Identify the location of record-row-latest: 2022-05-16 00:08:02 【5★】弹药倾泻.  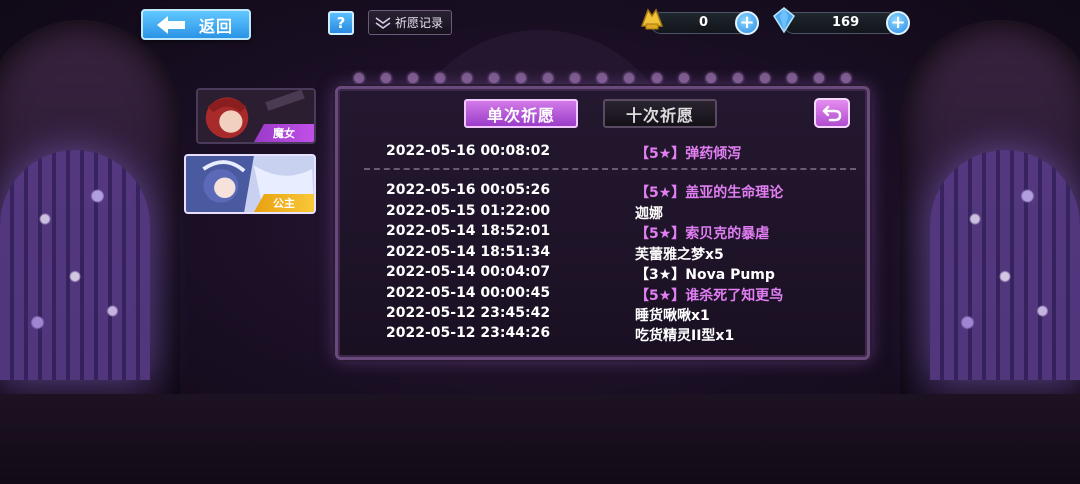
(602, 153).